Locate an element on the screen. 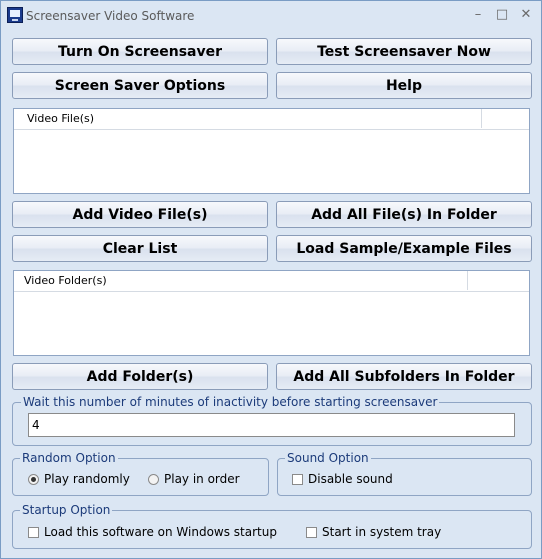 This screenshot has width=542, height=559. video-files-list-header: Video File(s) is located at coordinates (271, 119).